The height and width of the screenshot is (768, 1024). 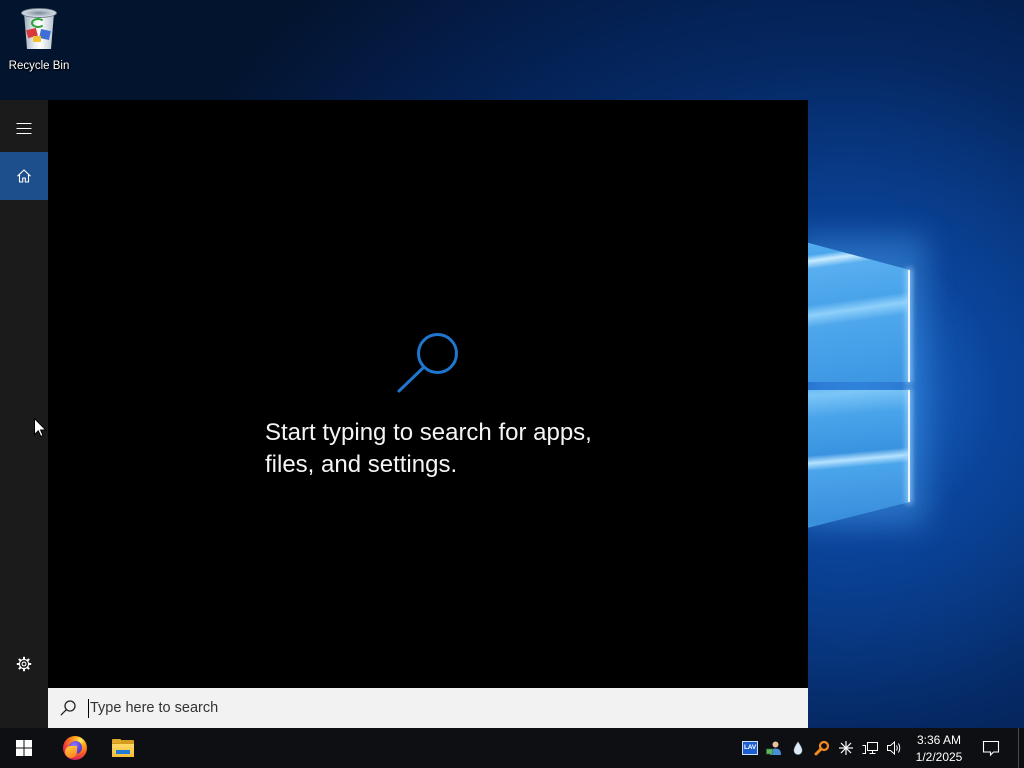 I want to click on gear-icon, so click(x=24, y=664).